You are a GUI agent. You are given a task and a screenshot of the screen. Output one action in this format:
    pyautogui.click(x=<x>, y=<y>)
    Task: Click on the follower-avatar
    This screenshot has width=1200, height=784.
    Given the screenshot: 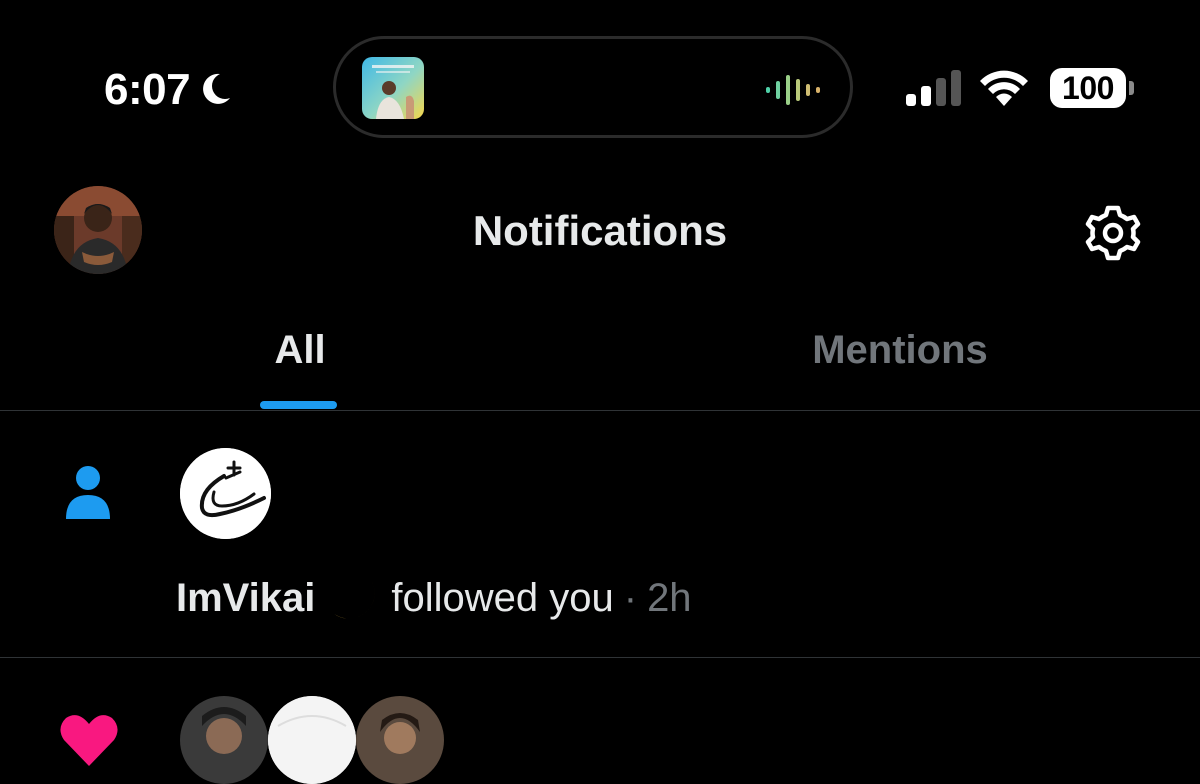 What is the action you would take?
    pyautogui.click(x=225, y=493)
    